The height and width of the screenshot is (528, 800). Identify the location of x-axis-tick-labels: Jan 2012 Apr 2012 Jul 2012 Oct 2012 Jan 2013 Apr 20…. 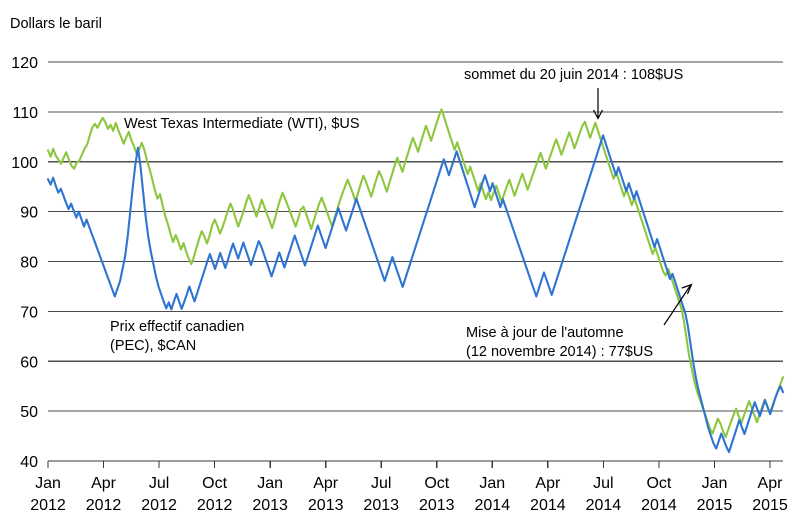
(409, 494).